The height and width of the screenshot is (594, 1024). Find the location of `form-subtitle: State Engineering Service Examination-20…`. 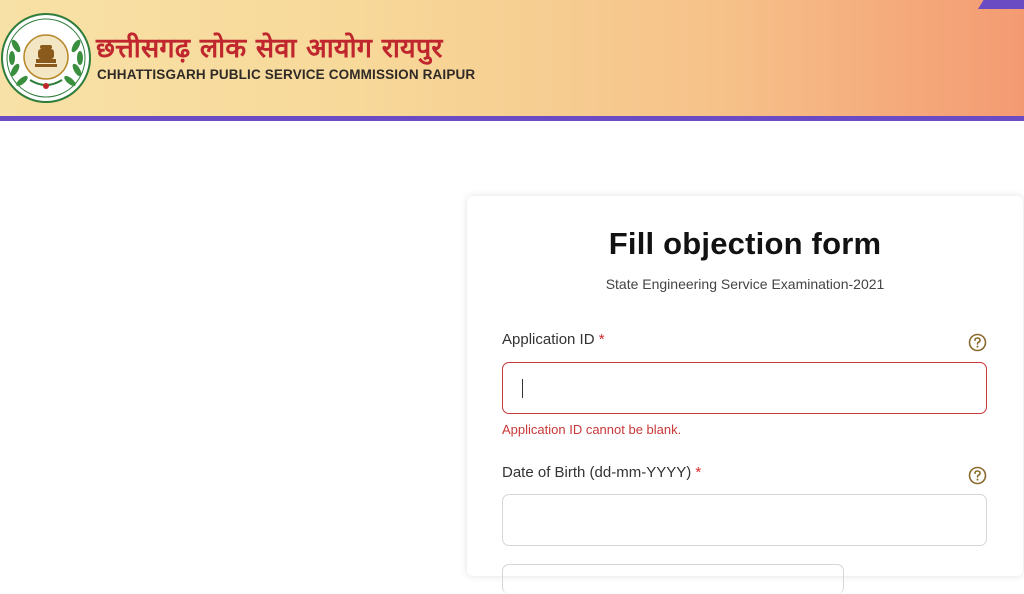

form-subtitle: State Engineering Service Examination-20… is located at coordinates (745, 284).